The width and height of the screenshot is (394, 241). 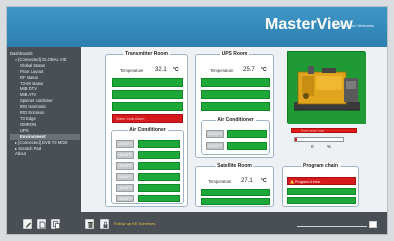 I want to click on footer-toolbar: Follow up KE Schemes, so click(x=197, y=223).